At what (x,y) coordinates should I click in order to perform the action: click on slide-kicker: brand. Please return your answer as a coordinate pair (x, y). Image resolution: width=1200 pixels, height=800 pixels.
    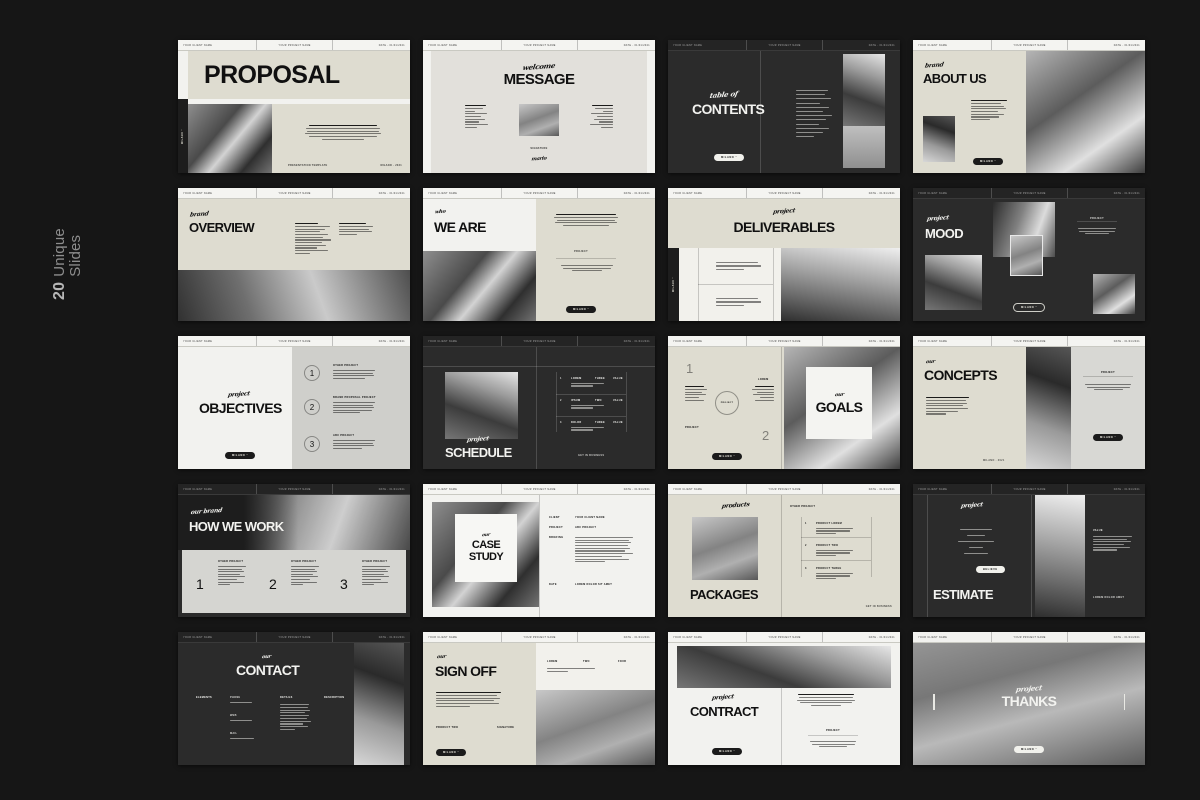
    Looking at the image, I should click on (199, 214).